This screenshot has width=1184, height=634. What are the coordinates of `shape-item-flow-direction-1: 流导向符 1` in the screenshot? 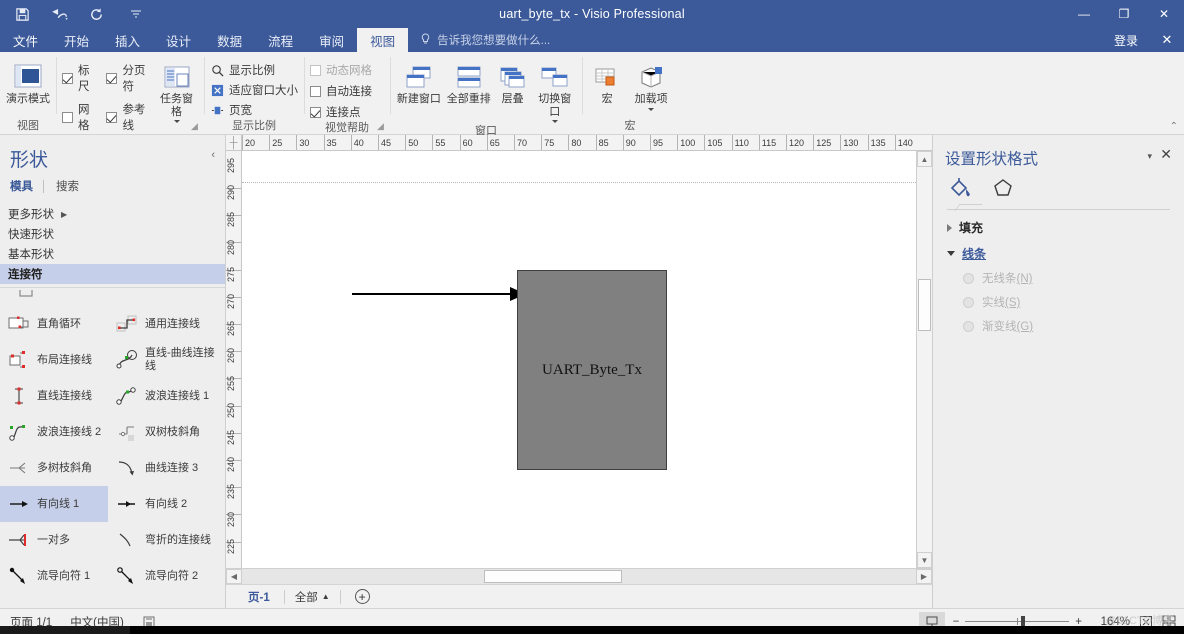 It's located at (54, 576).